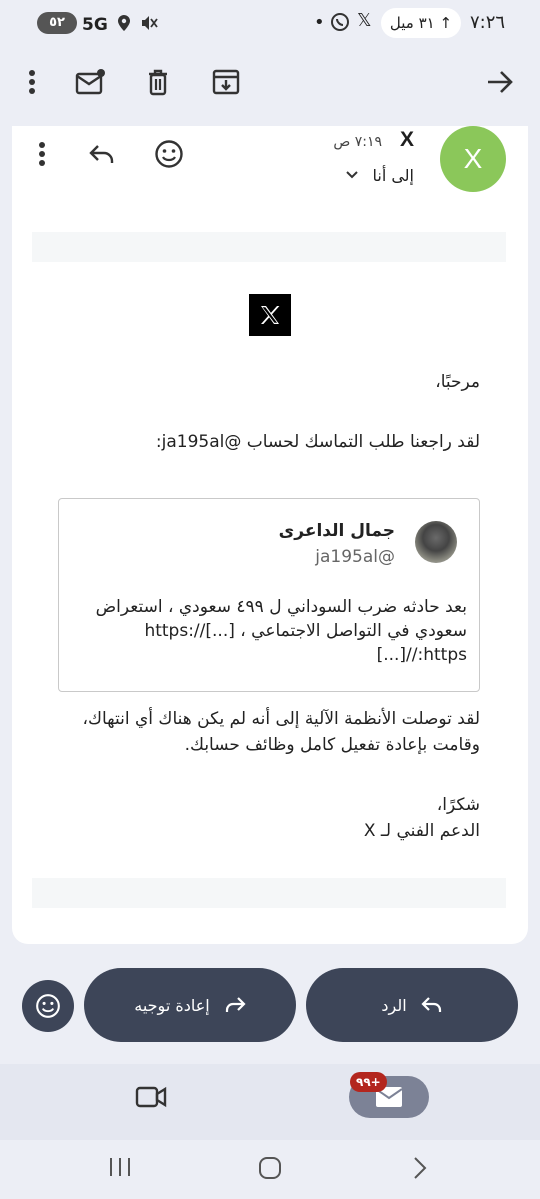 The image size is (540, 1199). Describe the element at coordinates (458, 805) in the screenshot. I see `thanks-text: شكرًا،` at that location.